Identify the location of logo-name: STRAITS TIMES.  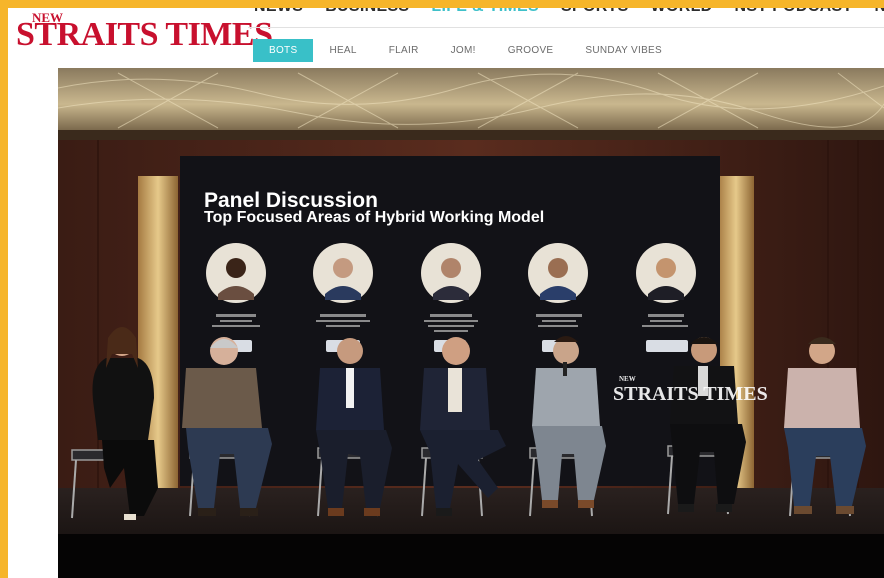
(144, 34).